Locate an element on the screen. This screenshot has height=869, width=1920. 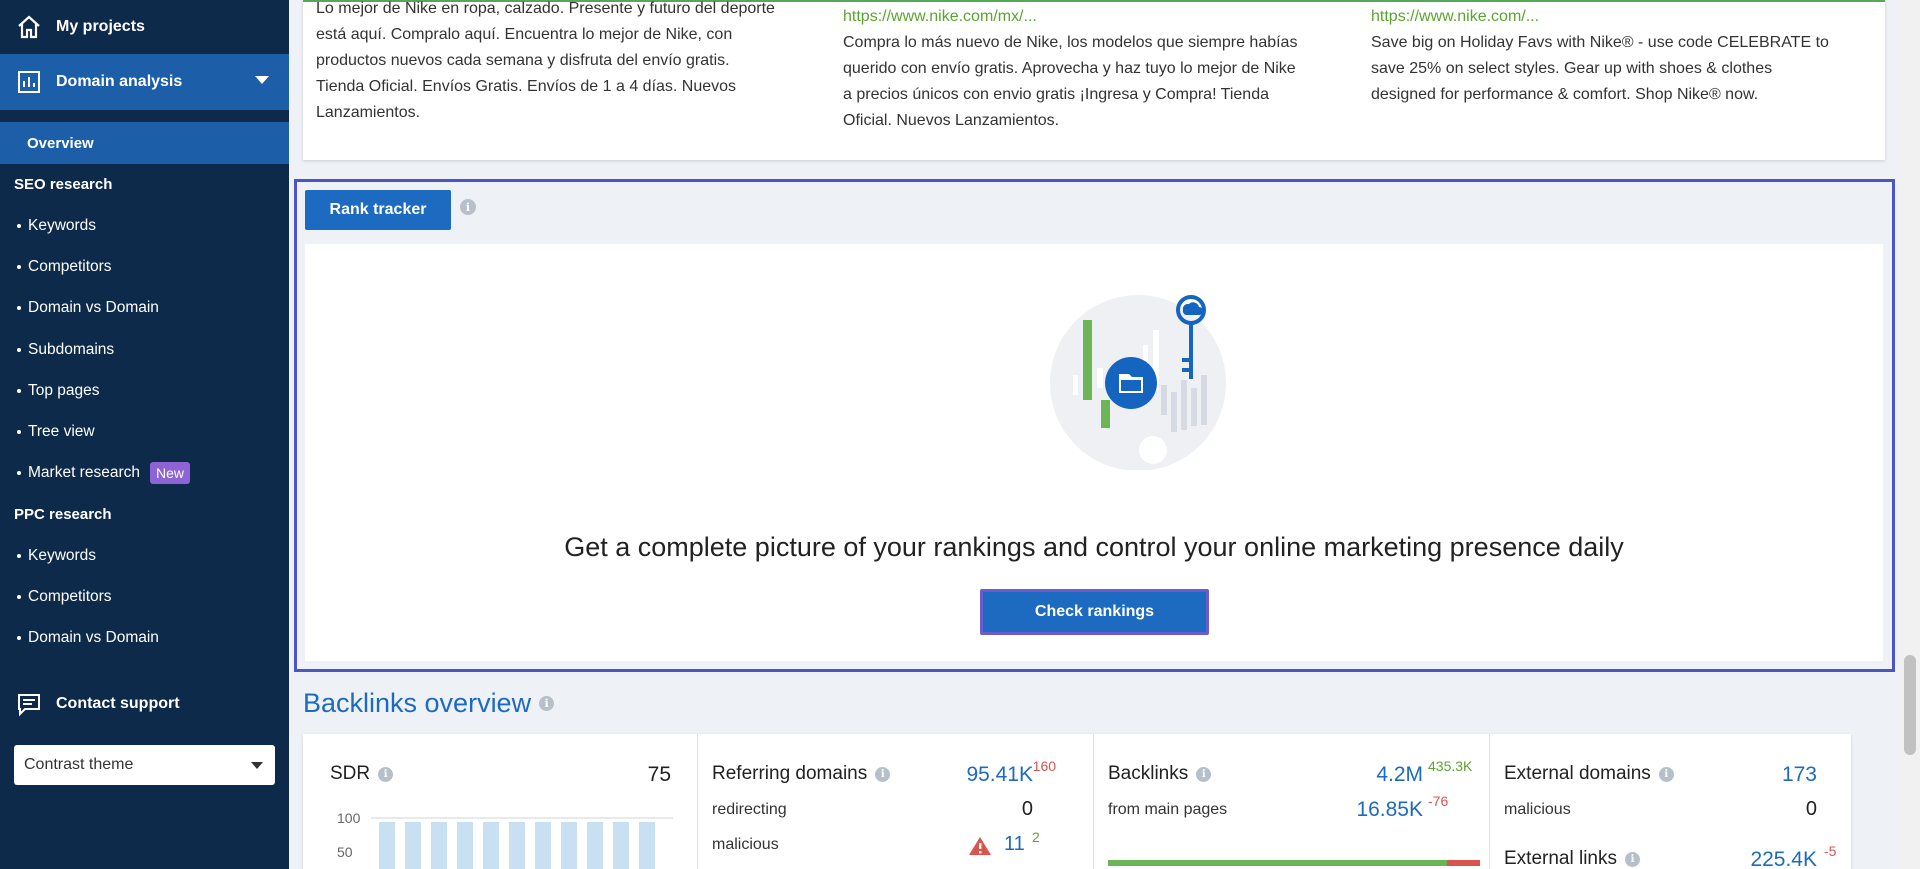
sidebar-item-label: Tree view is located at coordinates (61, 431).